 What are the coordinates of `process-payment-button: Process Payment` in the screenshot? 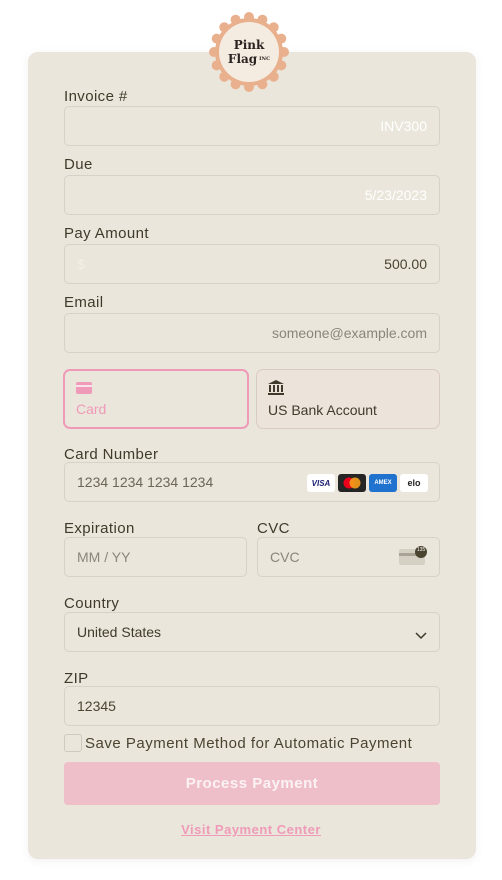 It's located at (252, 783).